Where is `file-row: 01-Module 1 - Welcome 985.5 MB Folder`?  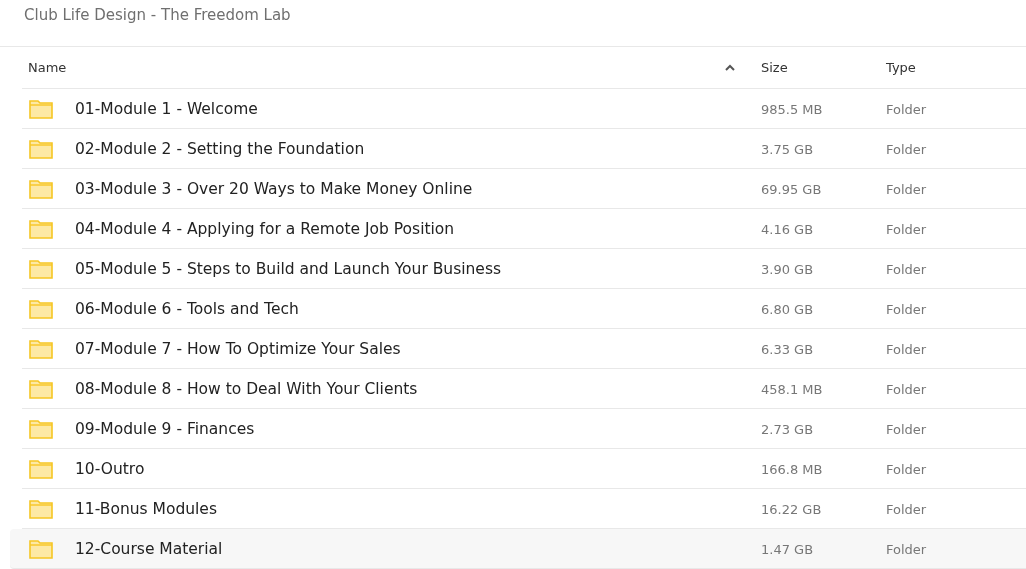
file-row: 01-Module 1 - Welcome 985.5 MB Folder is located at coordinates (524, 109).